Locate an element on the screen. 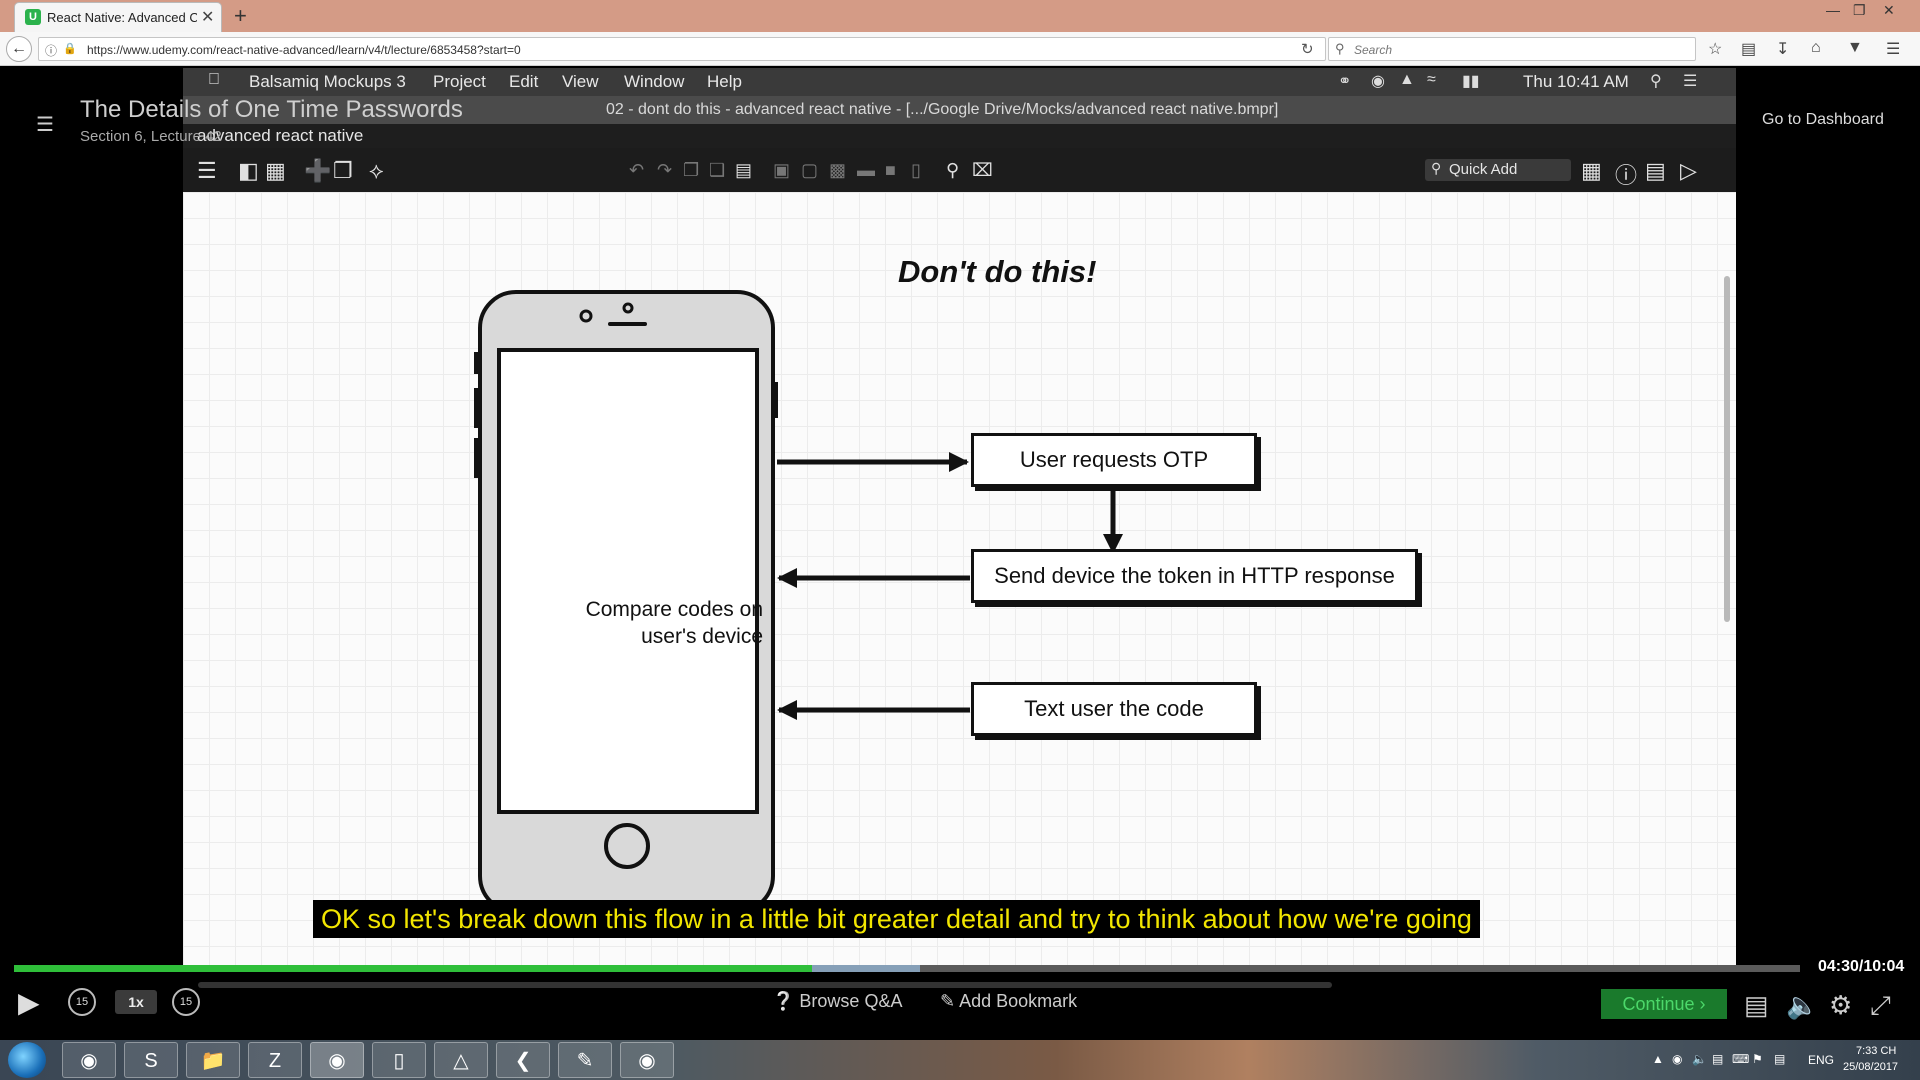 This screenshot has width=1920, height=1080. align-icon: ▬ is located at coordinates (866, 170).